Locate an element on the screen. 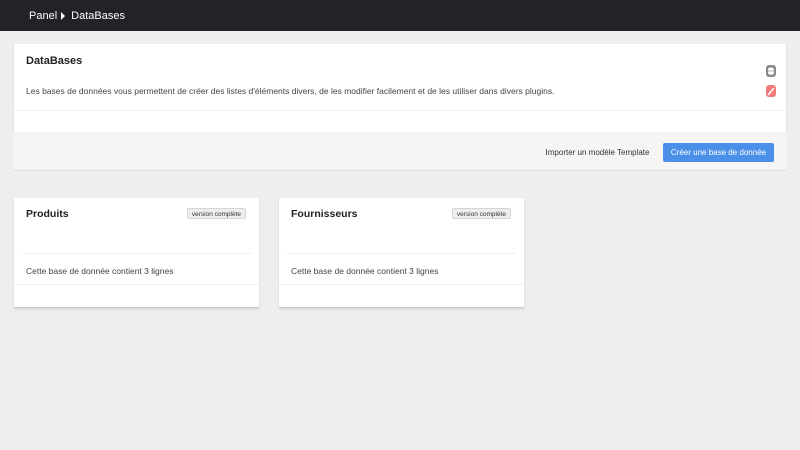 The height and width of the screenshot is (450, 800). import-template-button: Importer un modèle Template is located at coordinates (597, 152).